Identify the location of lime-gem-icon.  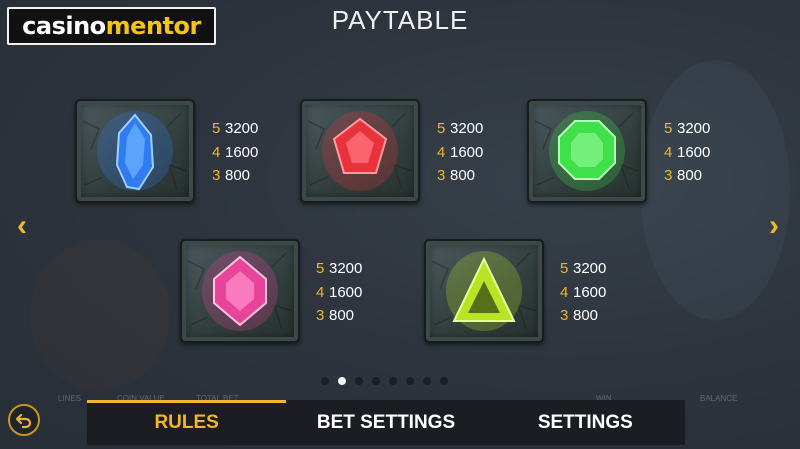
(484, 291).